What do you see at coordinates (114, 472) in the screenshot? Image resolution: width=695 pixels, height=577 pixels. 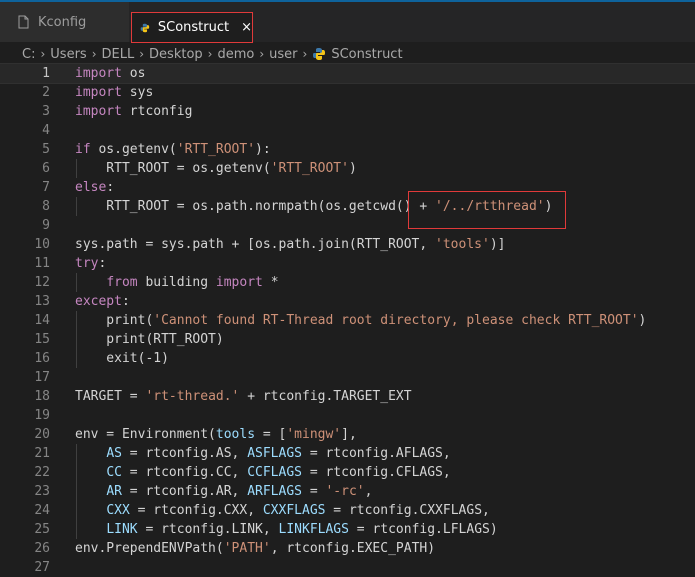 I see `code-token: CC` at bounding box center [114, 472].